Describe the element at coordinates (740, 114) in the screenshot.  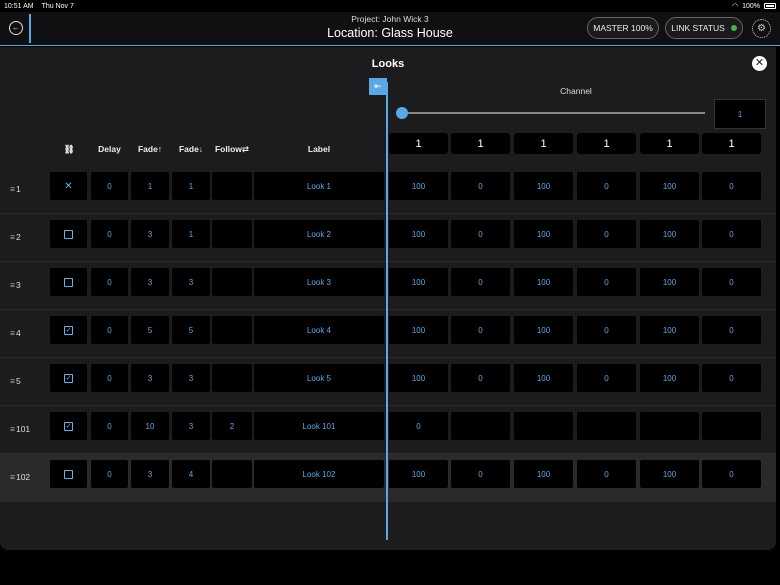
I see `channel-value-field: 1` at that location.